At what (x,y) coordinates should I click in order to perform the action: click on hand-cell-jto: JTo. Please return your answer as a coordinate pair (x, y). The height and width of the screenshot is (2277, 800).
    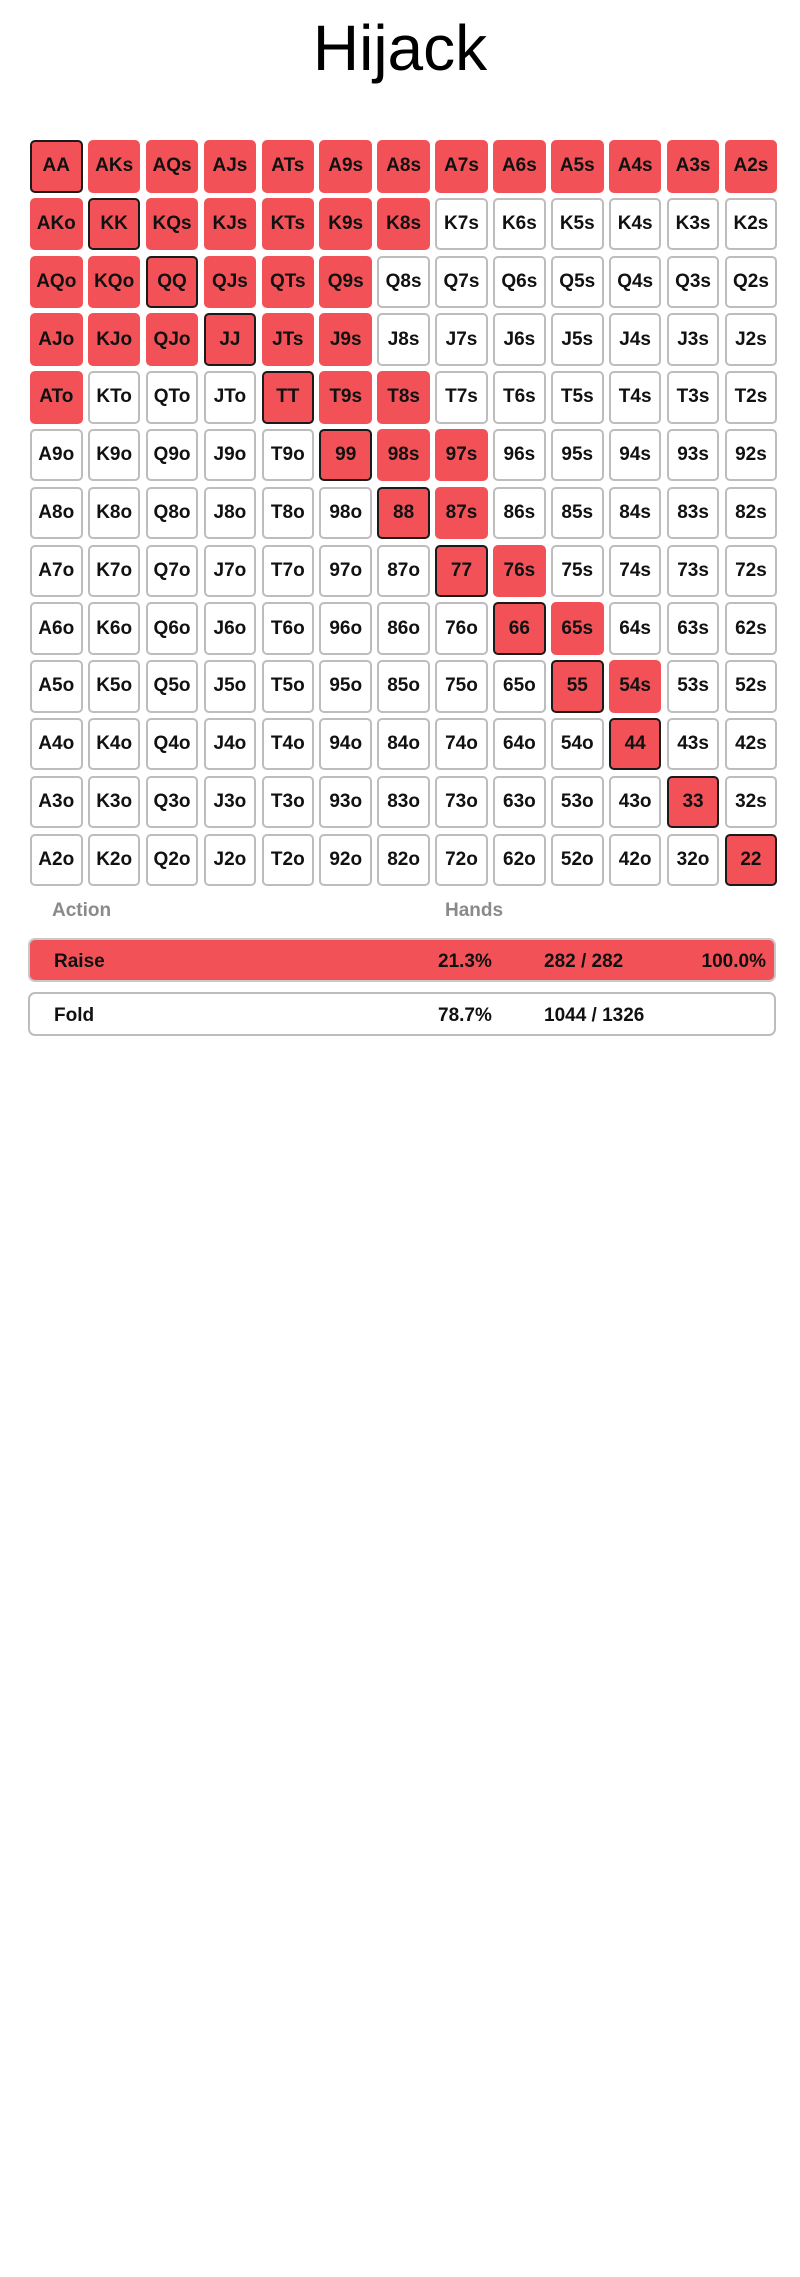
    Looking at the image, I should click on (230, 397).